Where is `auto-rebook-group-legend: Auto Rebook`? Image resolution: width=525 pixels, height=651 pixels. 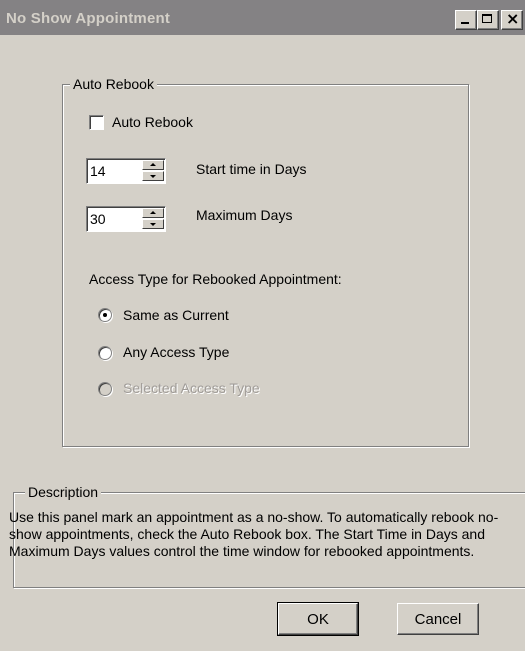 auto-rebook-group-legend: Auto Rebook is located at coordinates (113, 84).